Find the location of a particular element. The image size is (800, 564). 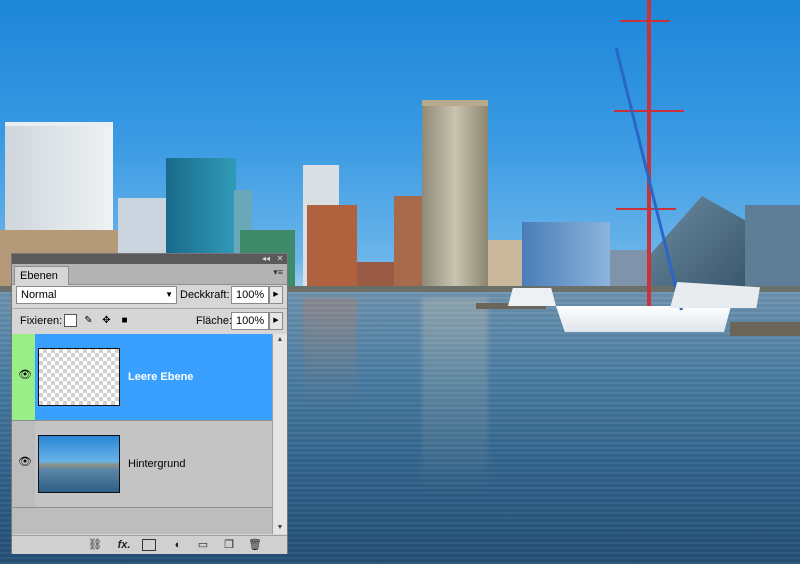

double-chevron-left-icon: ◂◂ is located at coordinates (266, 259).